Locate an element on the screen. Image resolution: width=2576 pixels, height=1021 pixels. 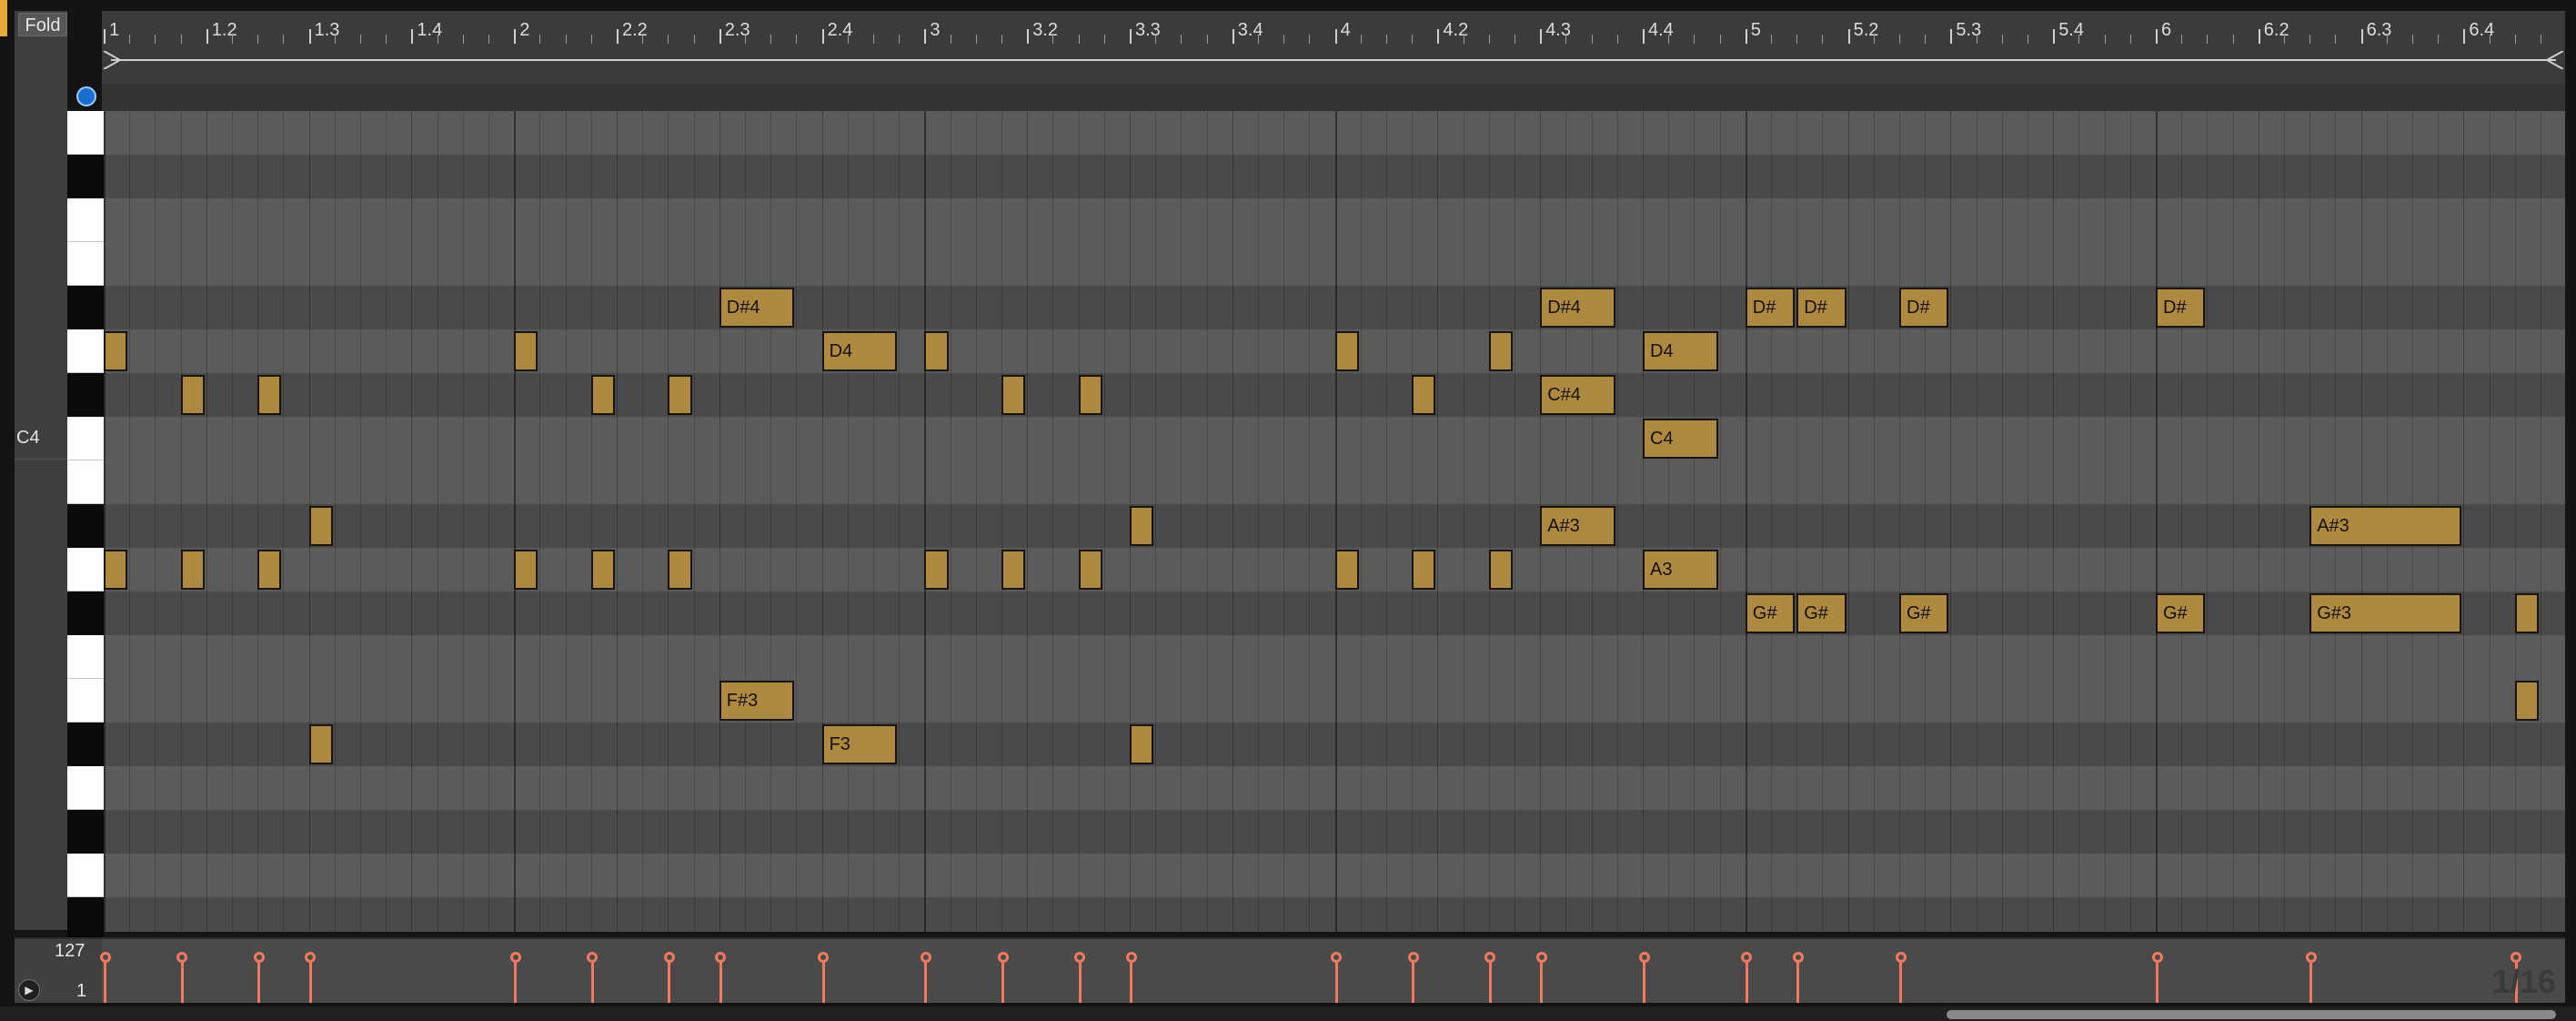
scrollbar-thumb is located at coordinates (2251, 1015).